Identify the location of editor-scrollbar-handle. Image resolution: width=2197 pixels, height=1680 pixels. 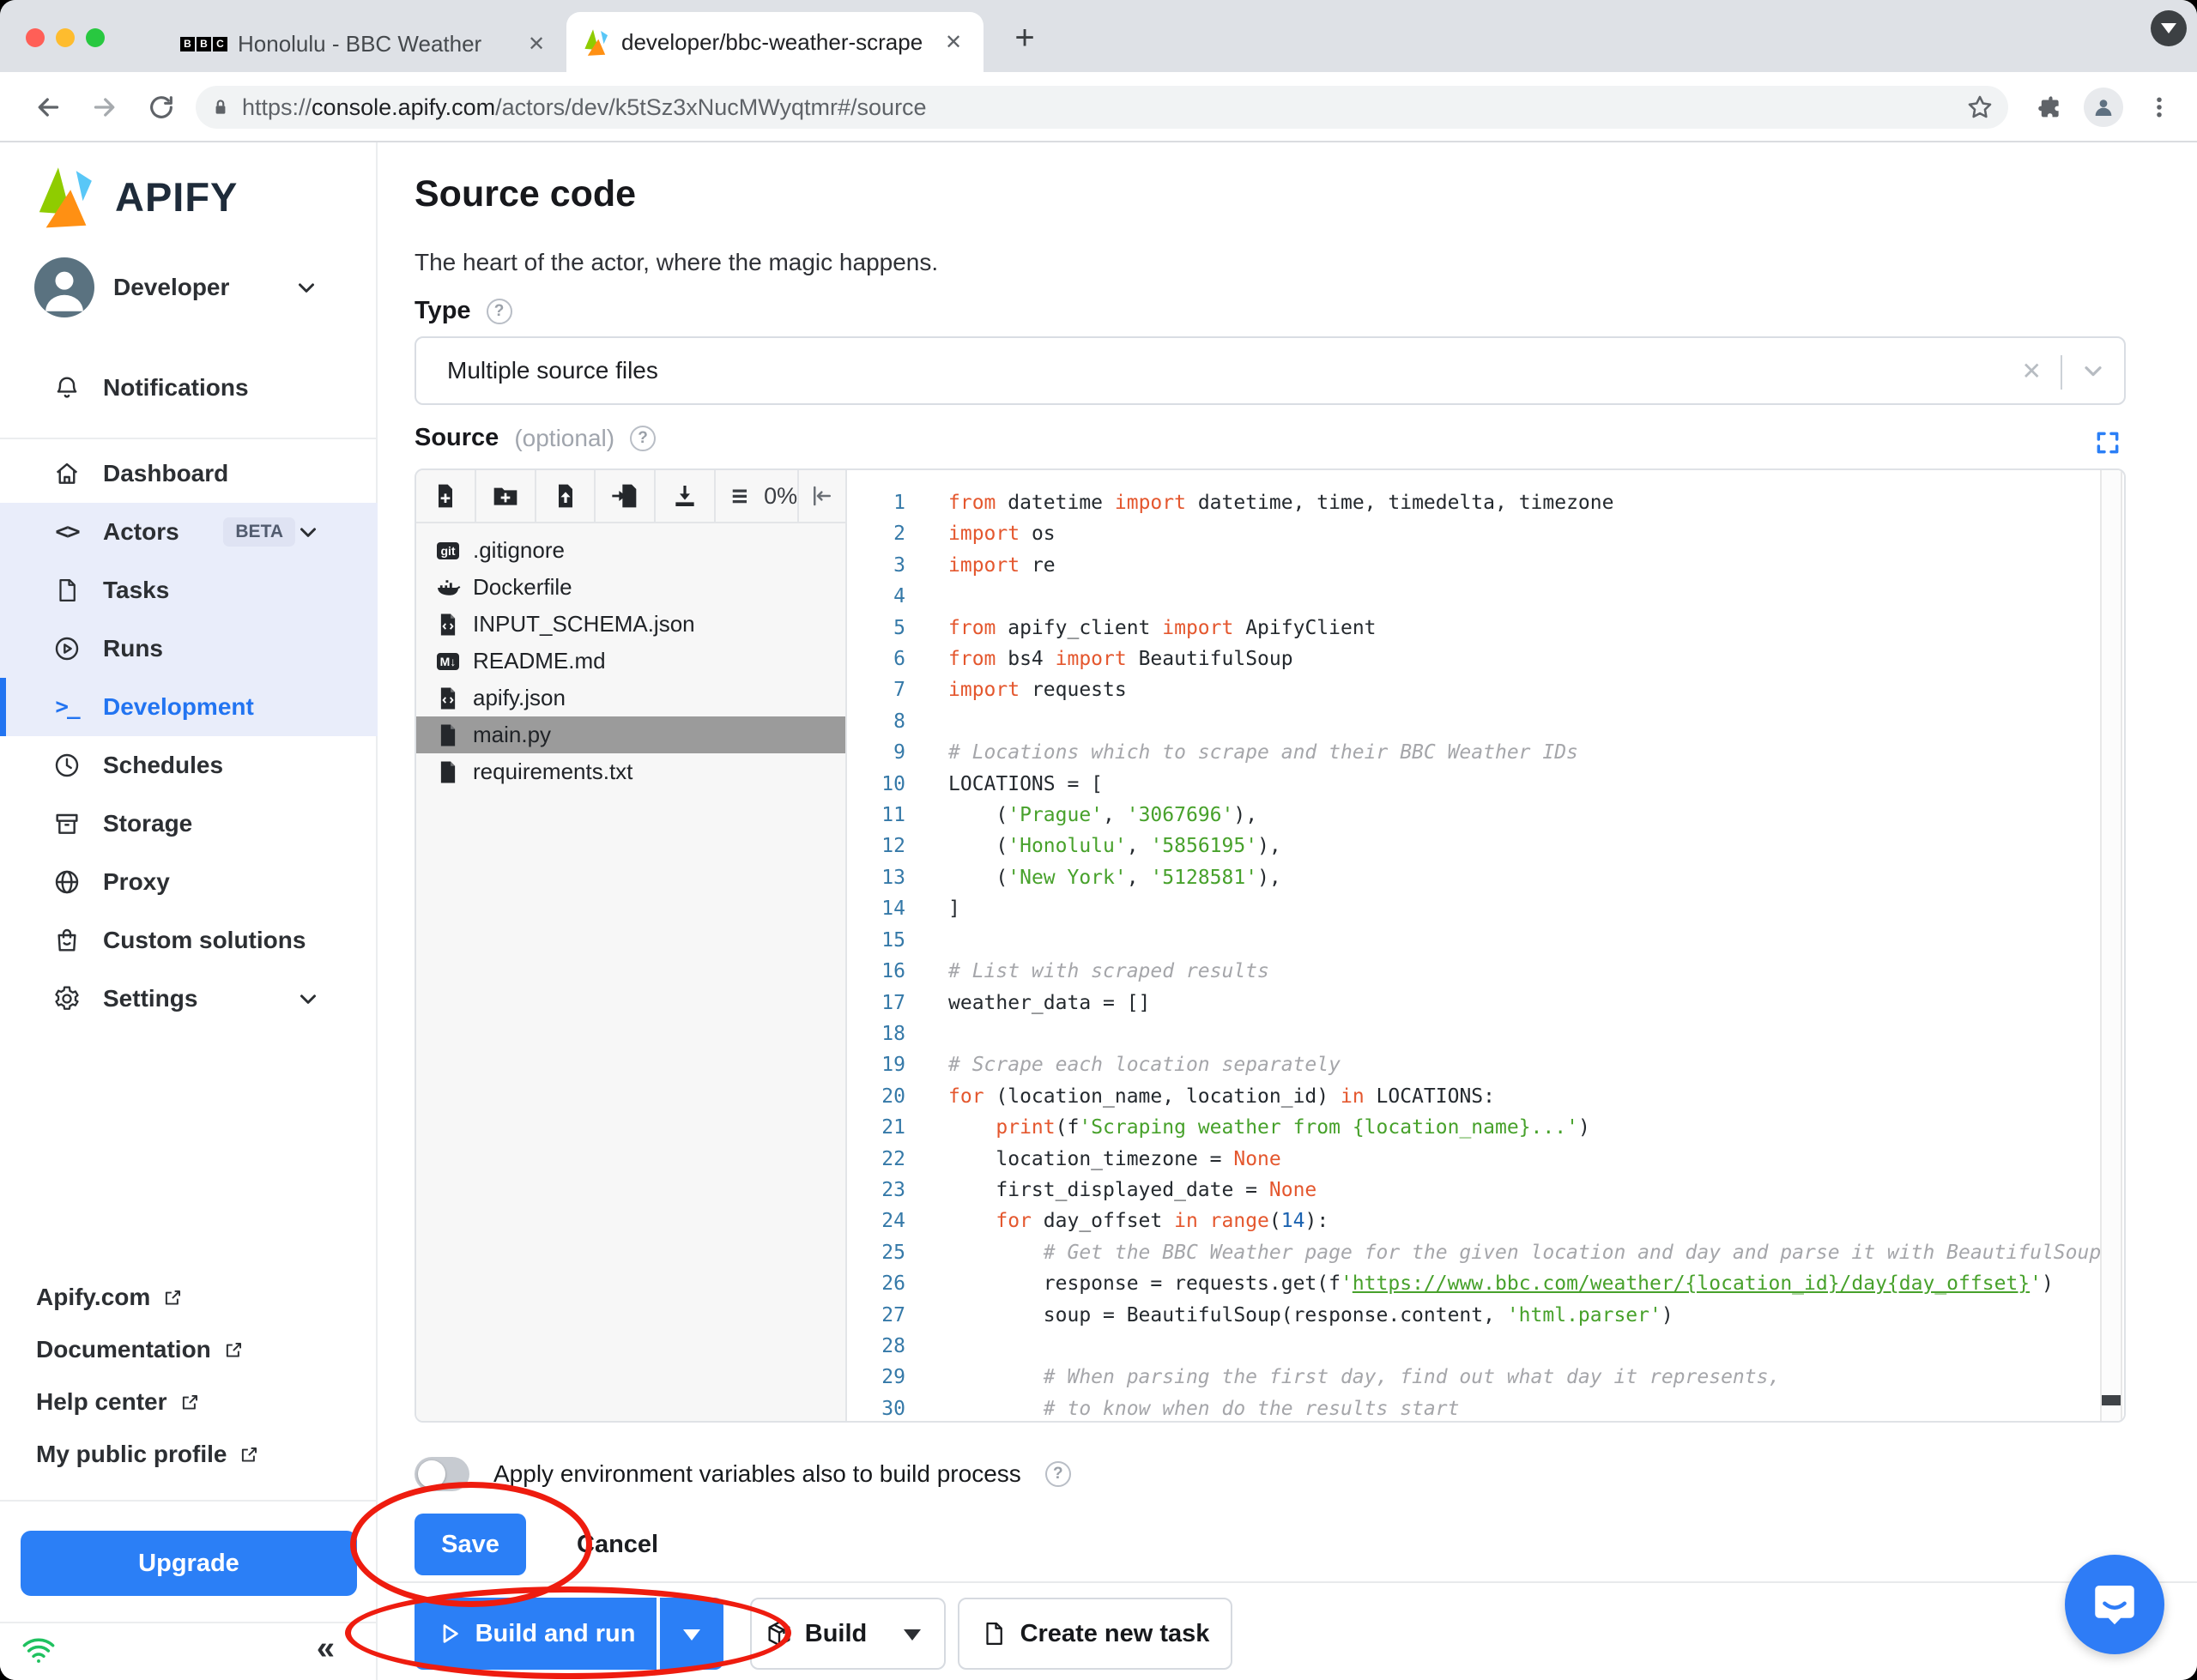
(2111, 1400).